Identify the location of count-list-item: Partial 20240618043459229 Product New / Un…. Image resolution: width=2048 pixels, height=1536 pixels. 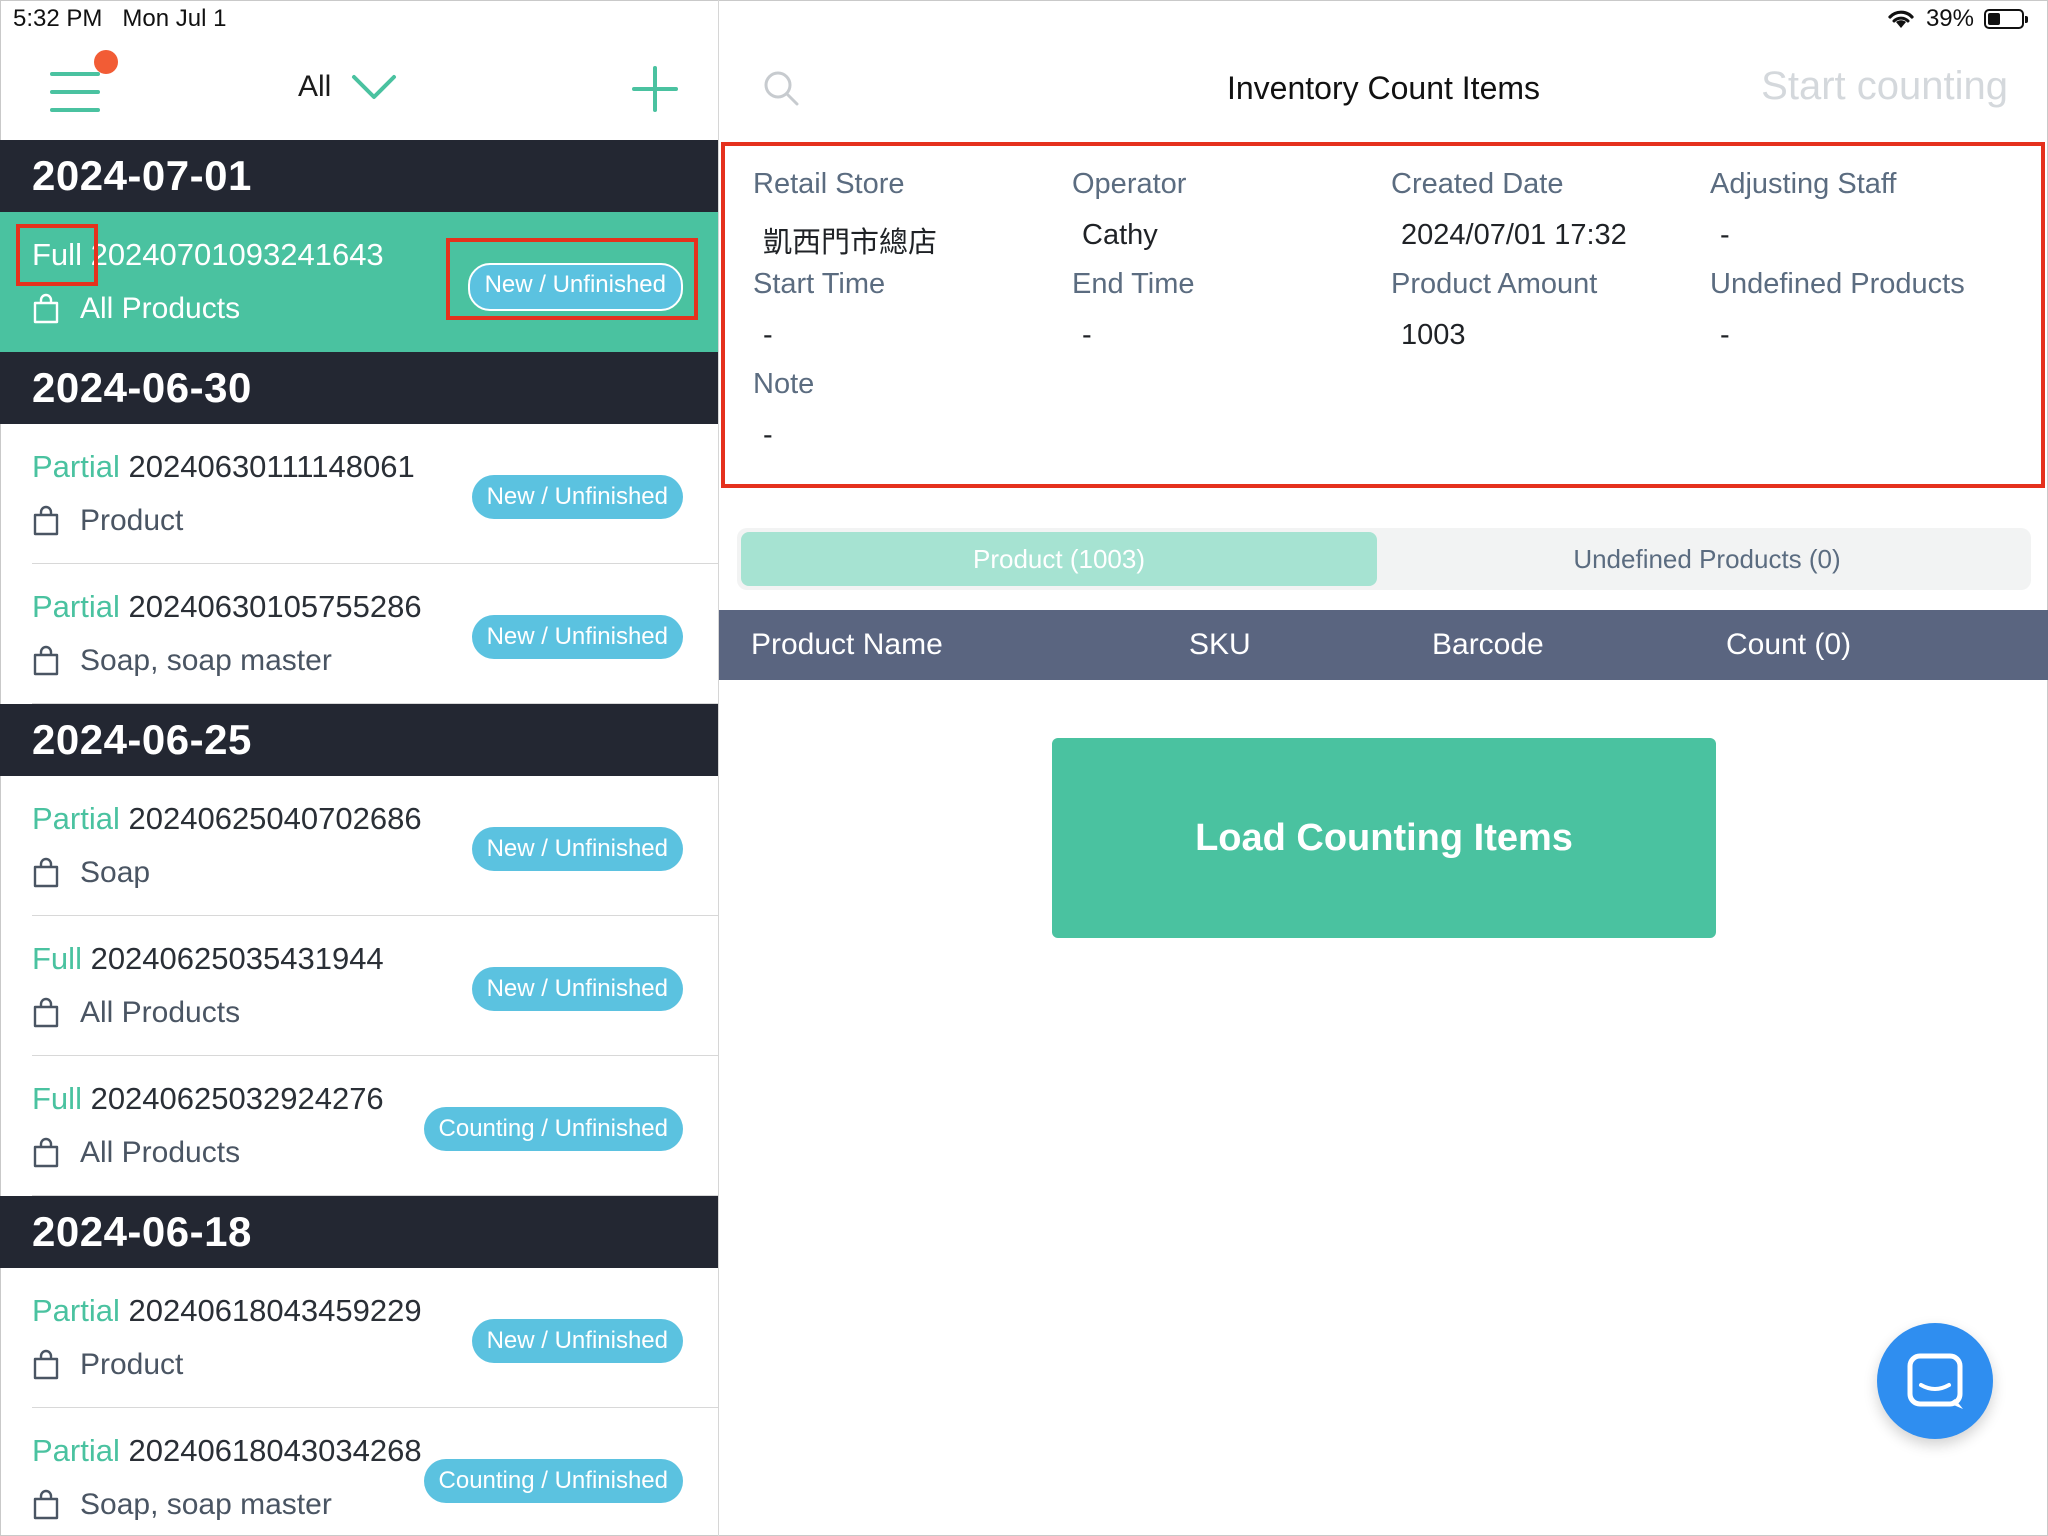
(359, 1338).